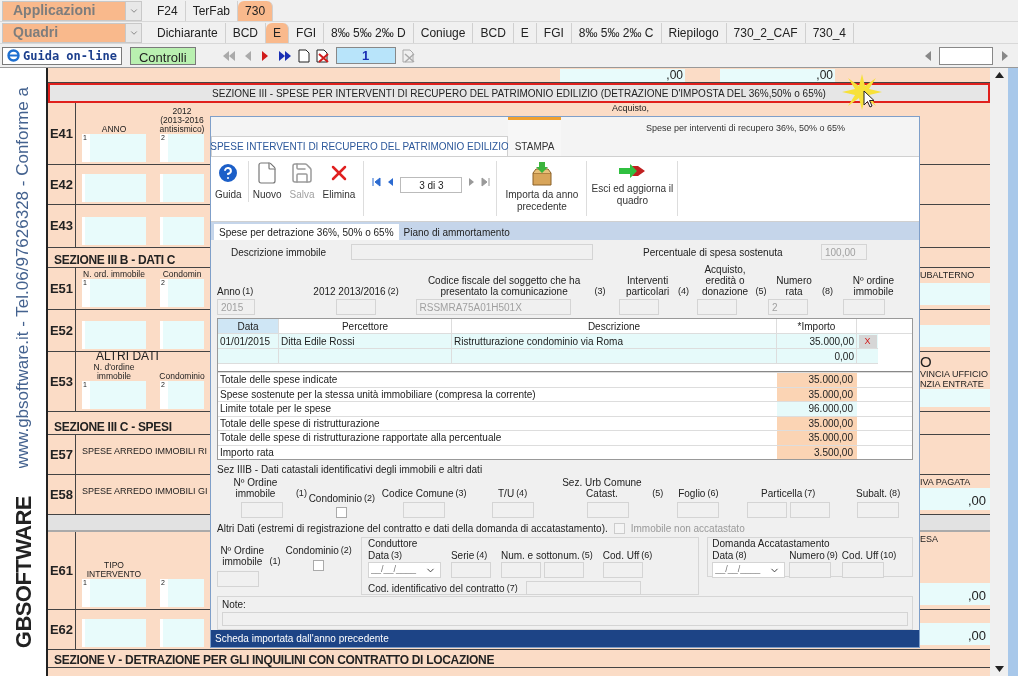  Describe the element at coordinates (888, 555) in the screenshot. I see `field-note: (10)` at that location.